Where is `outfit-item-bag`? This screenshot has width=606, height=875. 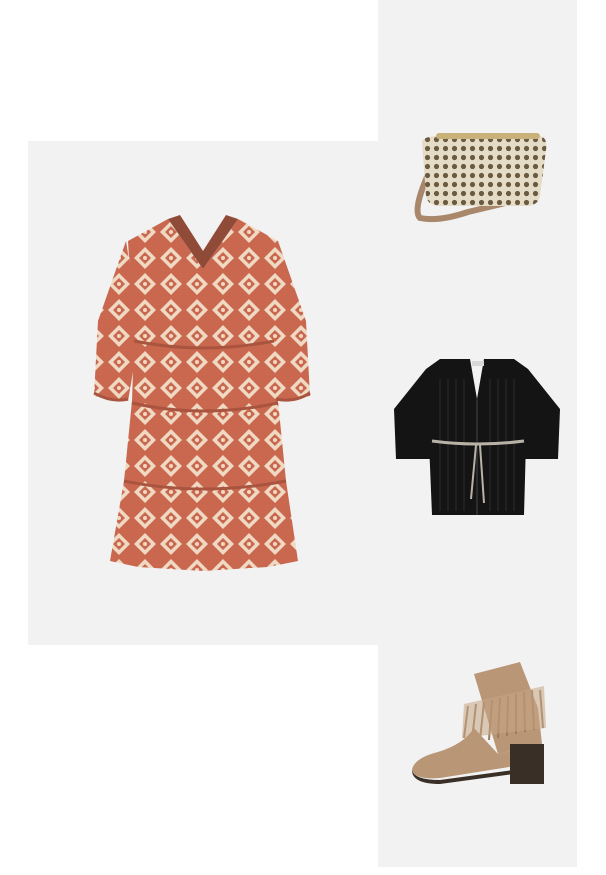 outfit-item-bag is located at coordinates (477, 144).